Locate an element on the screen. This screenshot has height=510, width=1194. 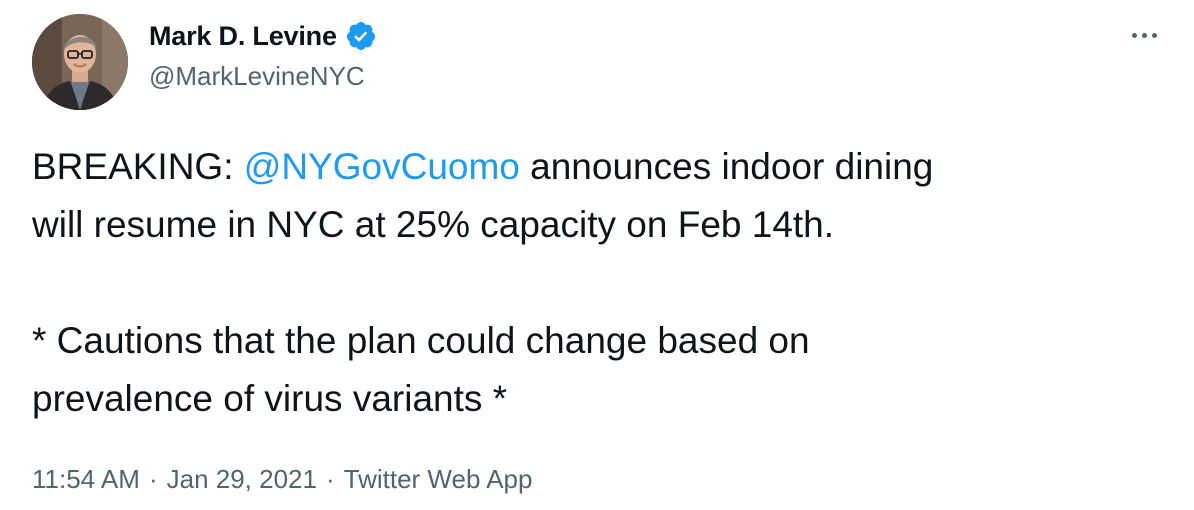
author-block: Mark D. Levine @MarkLevineNYC is located at coordinates (263, 54).